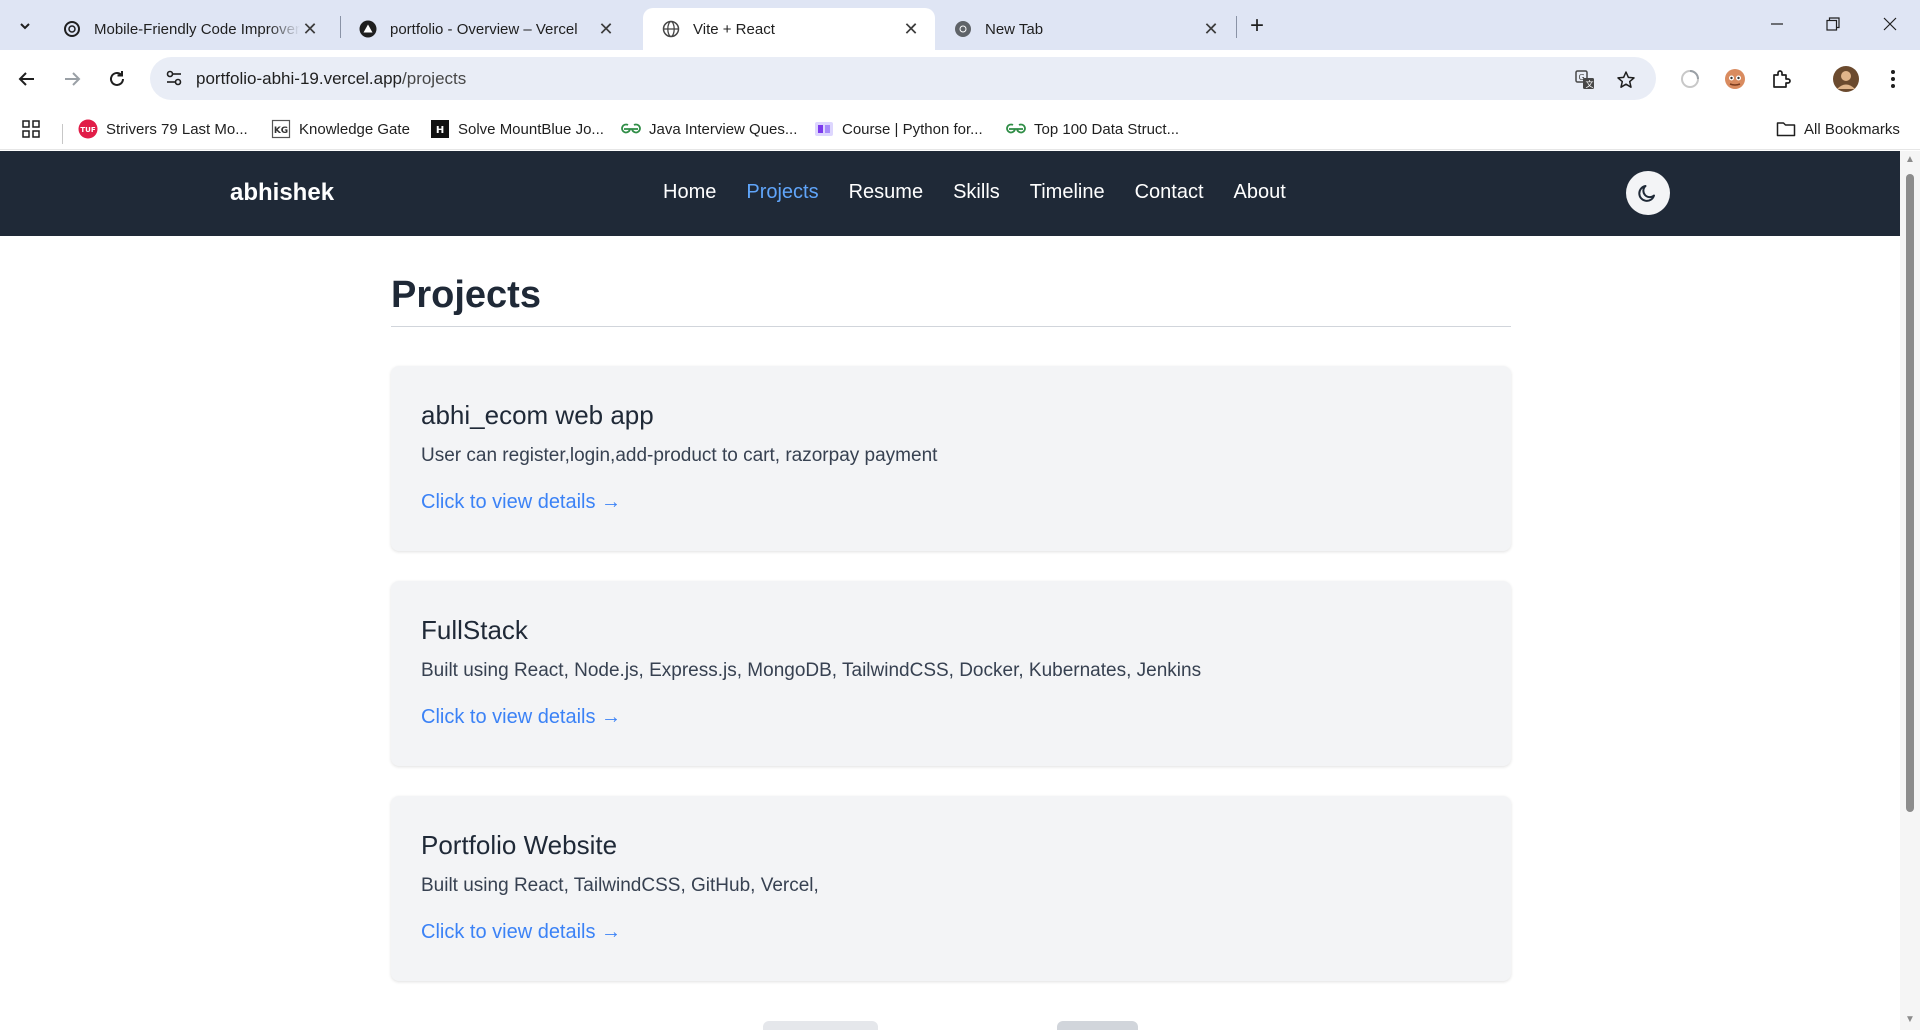  I want to click on tab-title: Vite + React, so click(734, 29).